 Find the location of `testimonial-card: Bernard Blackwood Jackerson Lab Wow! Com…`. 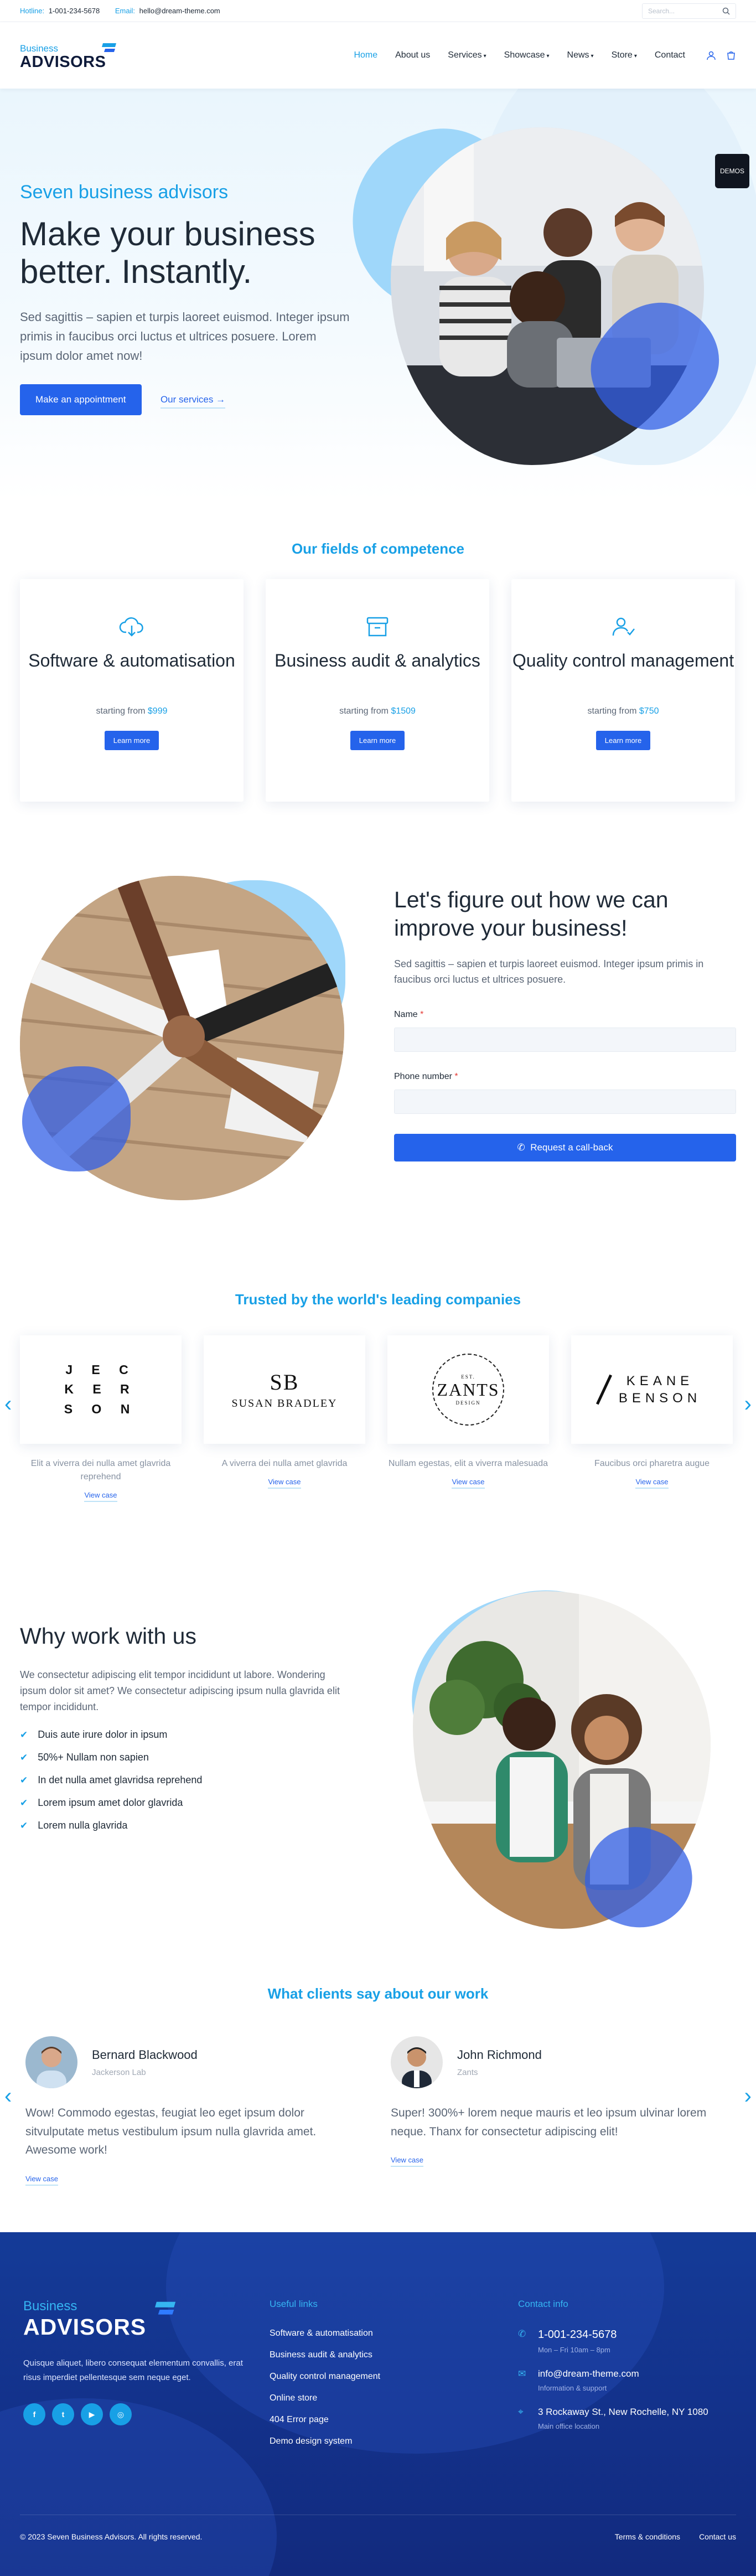

testimonial-card: Bernard Blackwood Jackerson Lab Wow! Com… is located at coordinates (191, 2111).